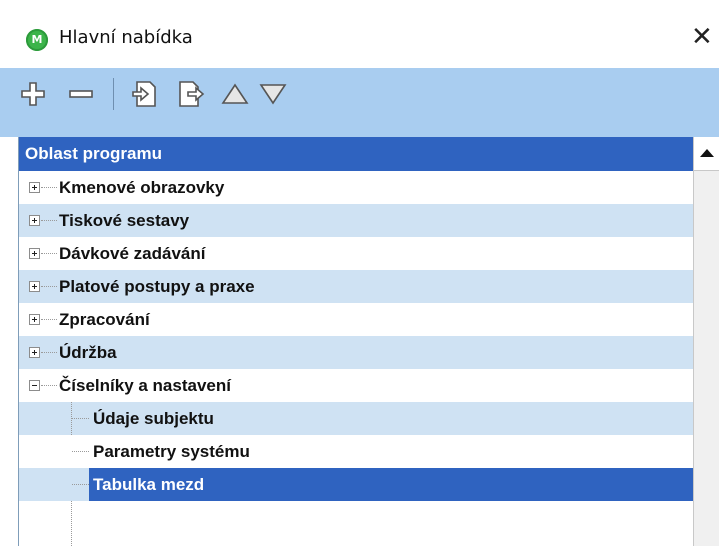  I want to click on close-button: ✕, so click(702, 37).